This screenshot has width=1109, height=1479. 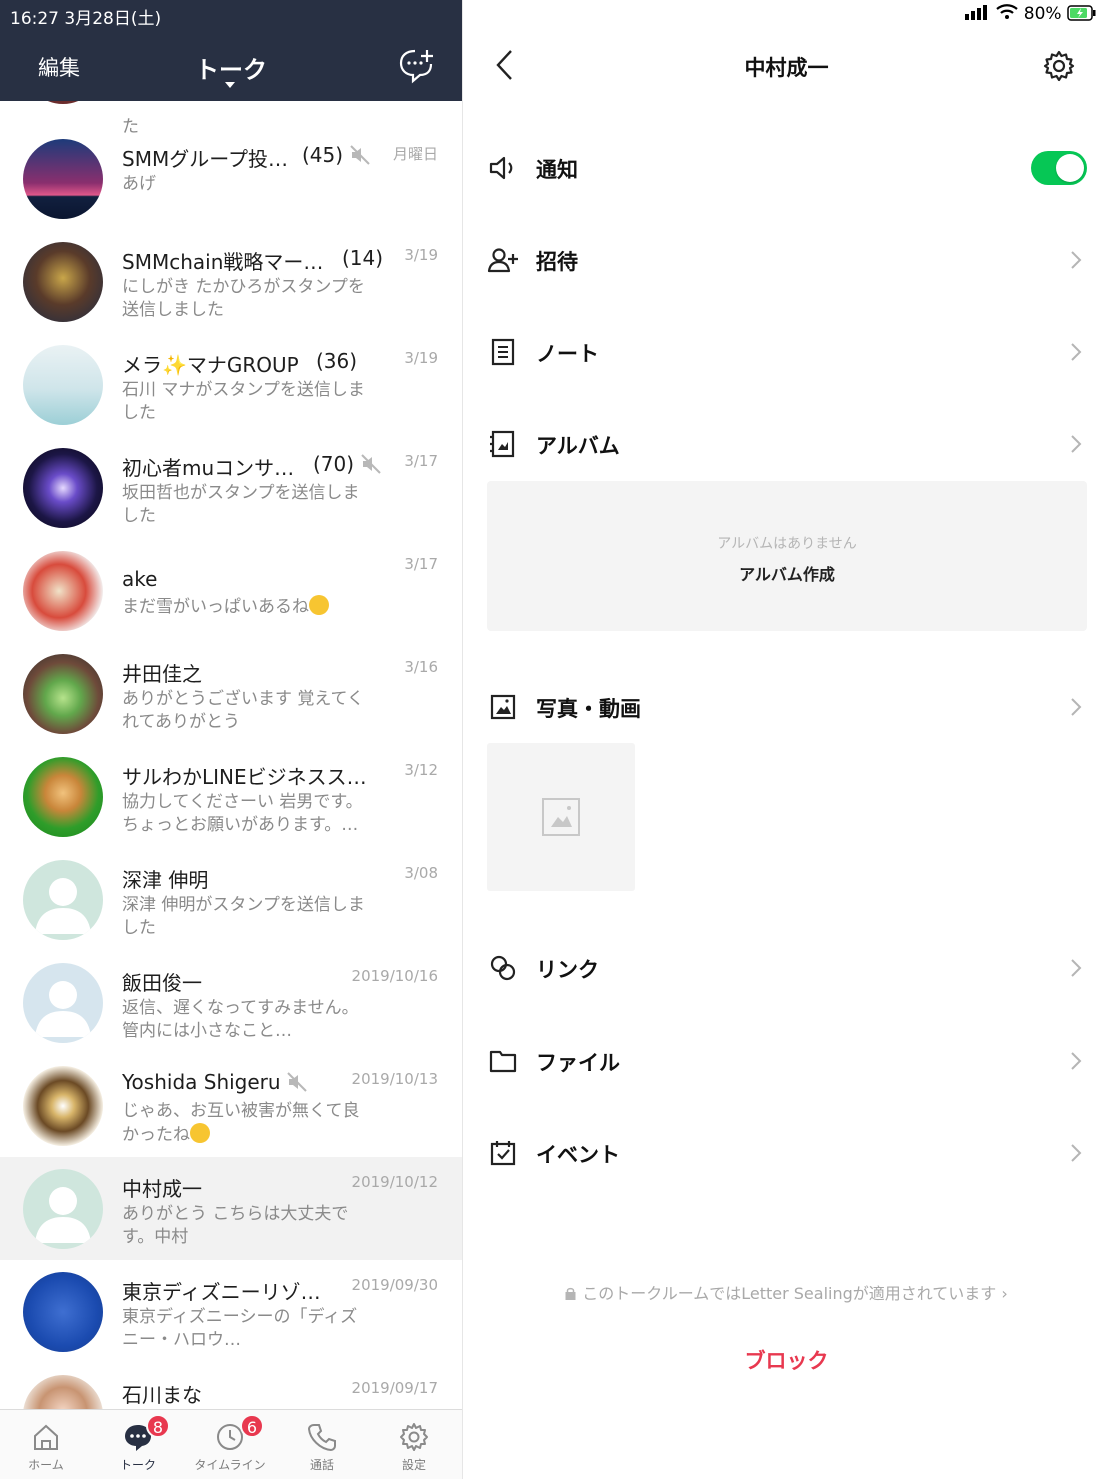 What do you see at coordinates (1042, 14) in the screenshot?
I see `battery-percent: 80%` at bounding box center [1042, 14].